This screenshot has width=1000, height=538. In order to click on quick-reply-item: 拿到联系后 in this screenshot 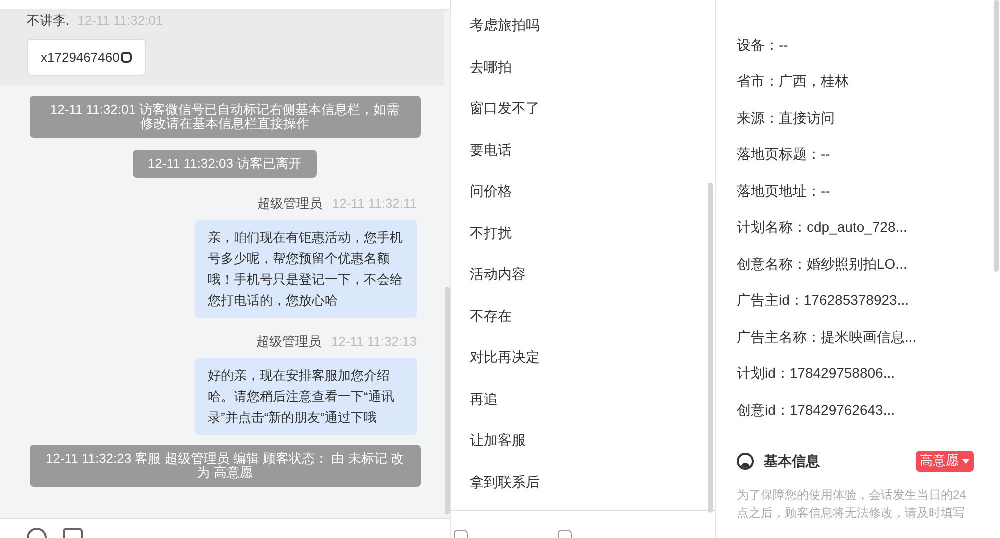, I will do `click(592, 482)`.